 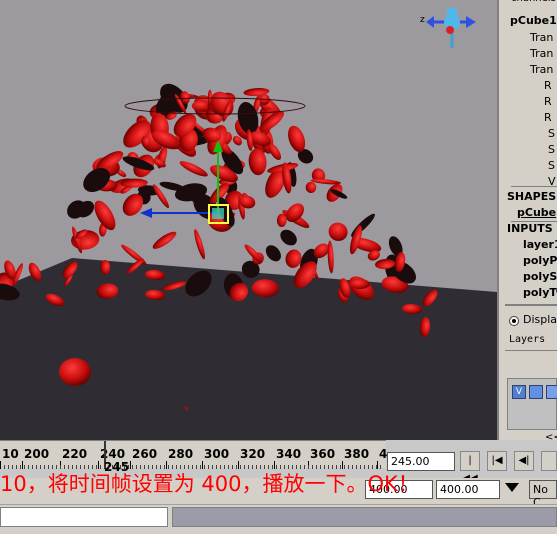 What do you see at coordinates (323, 454) in the screenshot?
I see `time-tick-label: 360` at bounding box center [323, 454].